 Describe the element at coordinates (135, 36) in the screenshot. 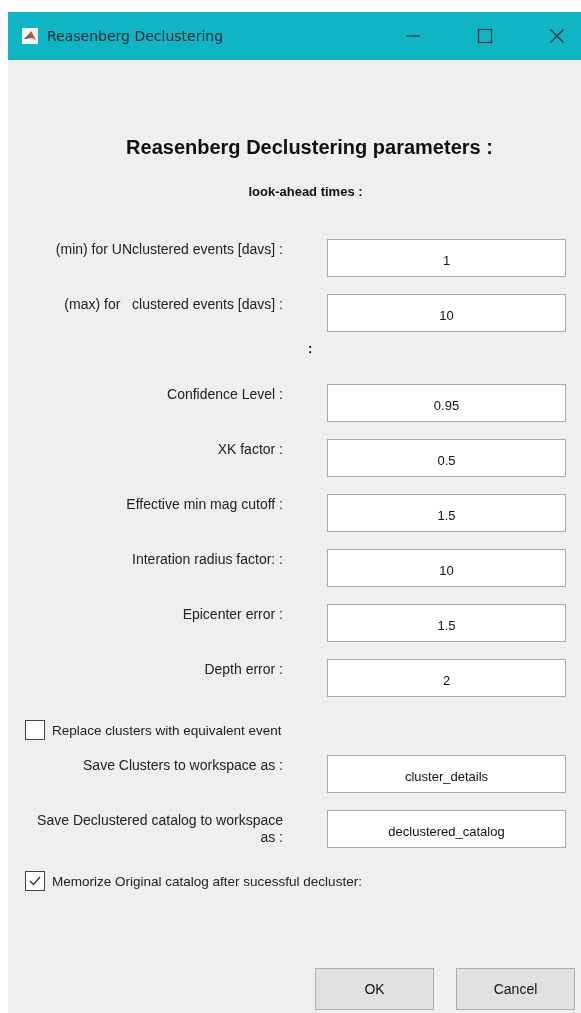

I see `window-title: Reasenberg Declustering` at that location.